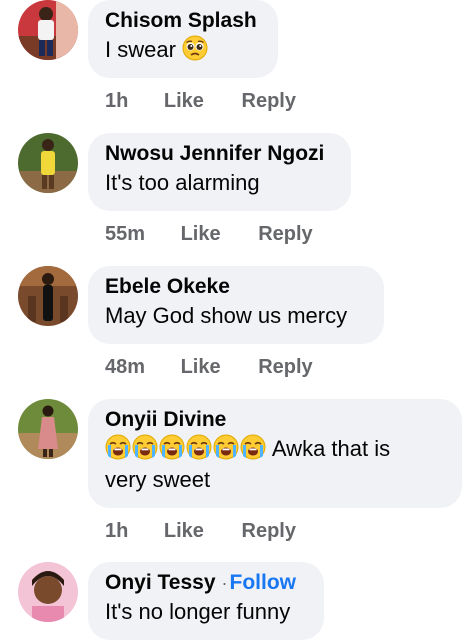  Describe the element at coordinates (275, 420) in the screenshot. I see `author-name: Onyii Divine` at that location.